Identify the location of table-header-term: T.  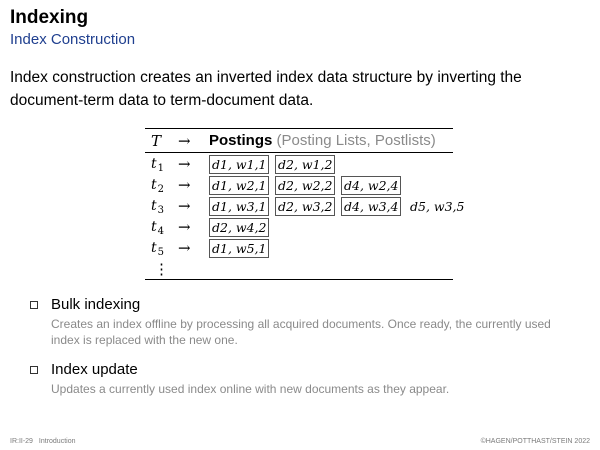
(156, 141).